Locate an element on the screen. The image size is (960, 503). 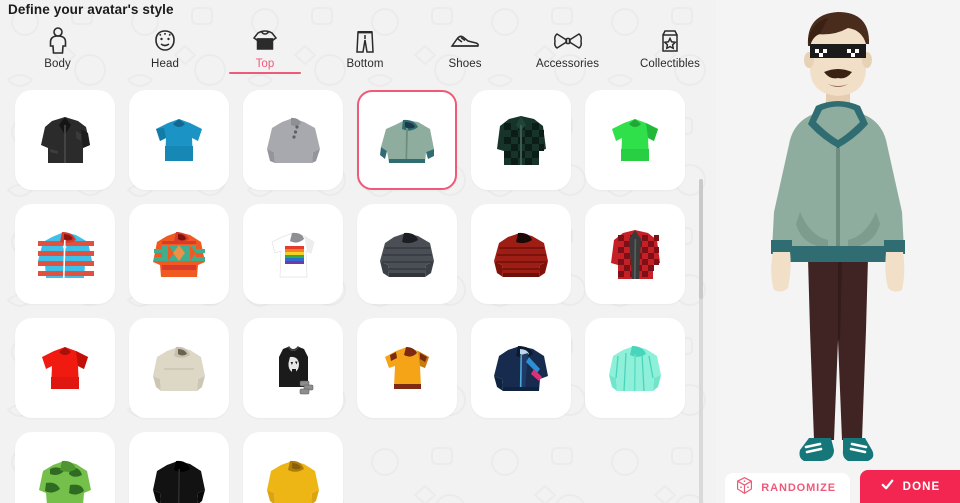
clothing-item-red-tshirt is located at coordinates (65, 368).